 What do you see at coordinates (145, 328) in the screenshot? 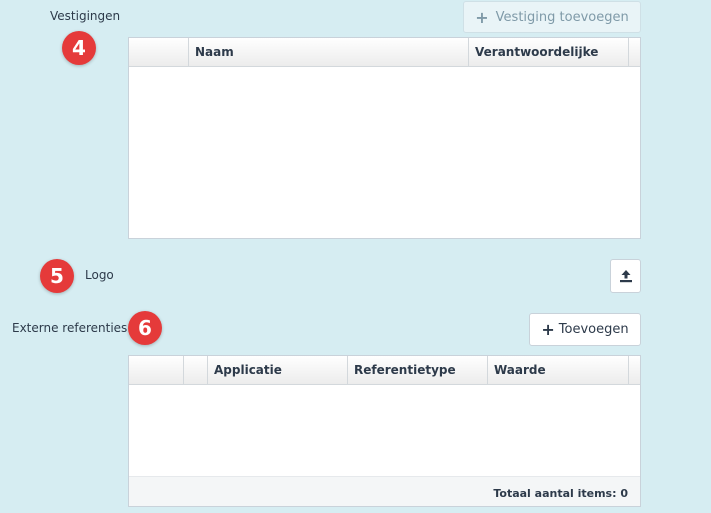
I see `step-badge-6: 6` at bounding box center [145, 328].